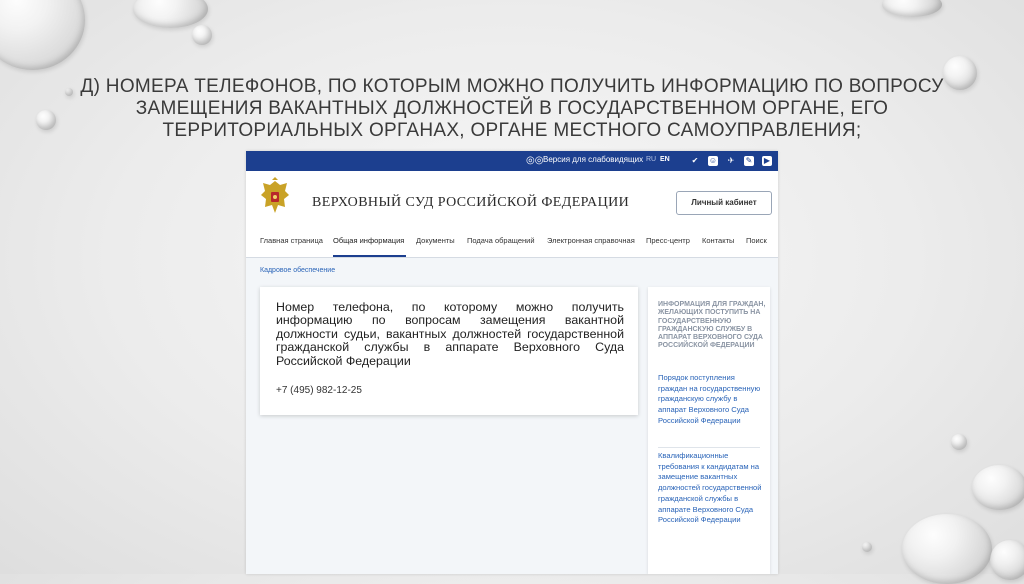  What do you see at coordinates (665, 159) in the screenshot?
I see `lang-en-link: EN` at bounding box center [665, 159].